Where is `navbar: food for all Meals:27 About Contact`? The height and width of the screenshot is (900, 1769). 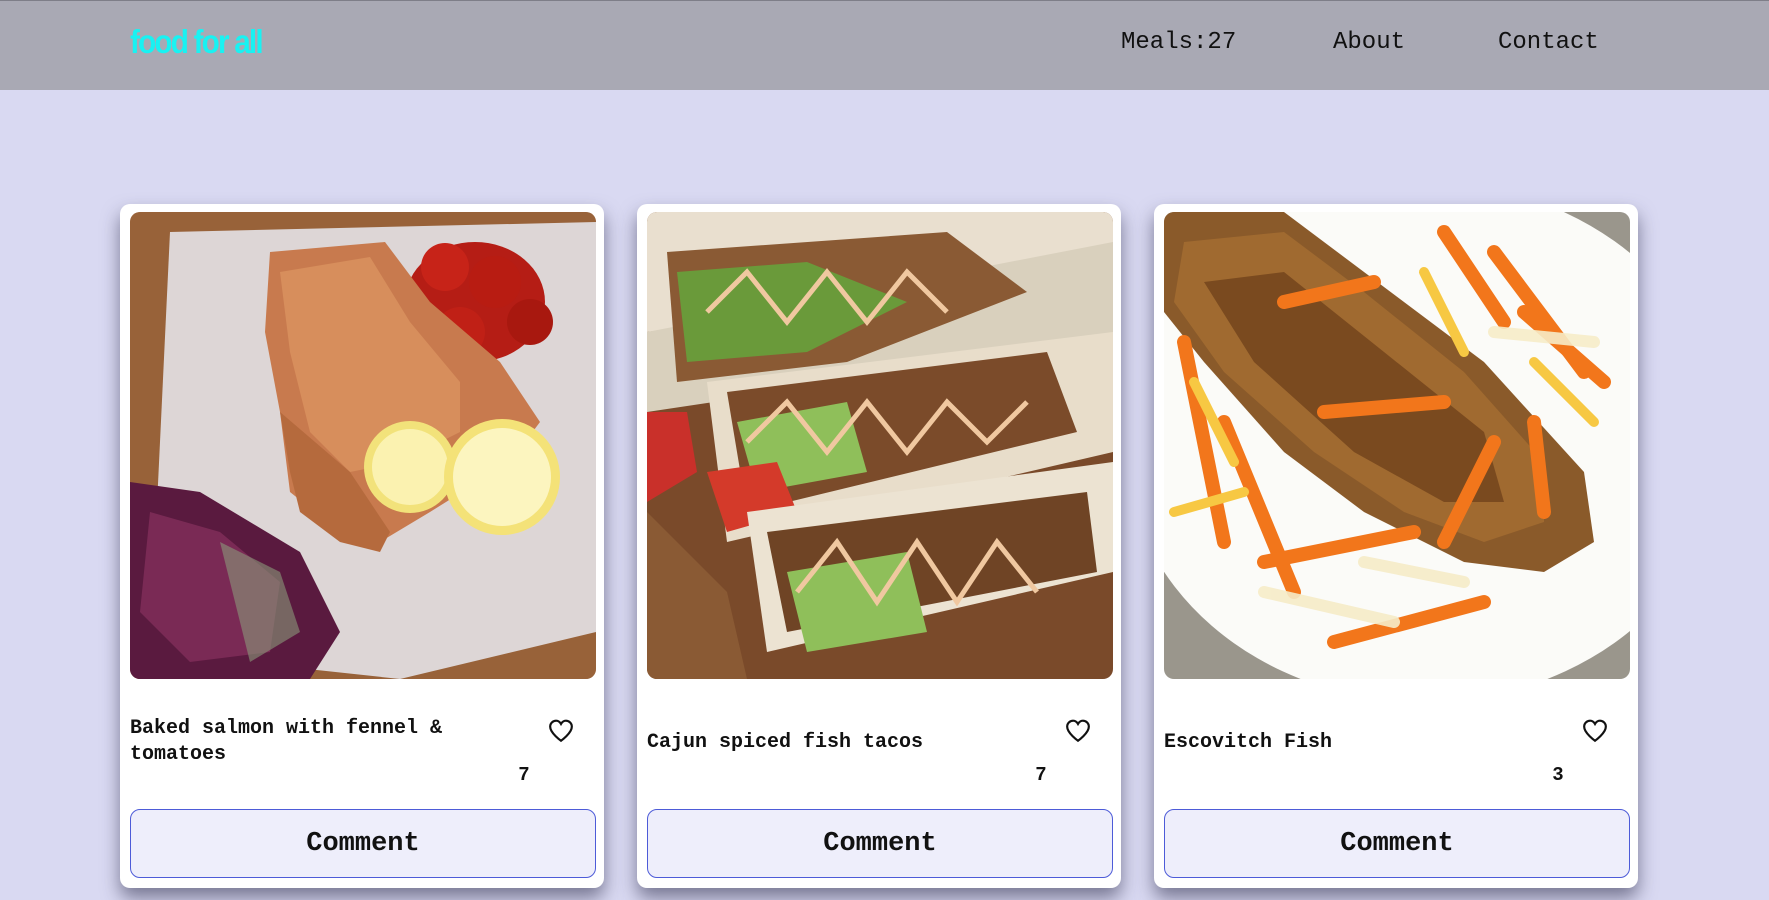
navbar: food for all Meals:27 About Contact is located at coordinates (884, 45).